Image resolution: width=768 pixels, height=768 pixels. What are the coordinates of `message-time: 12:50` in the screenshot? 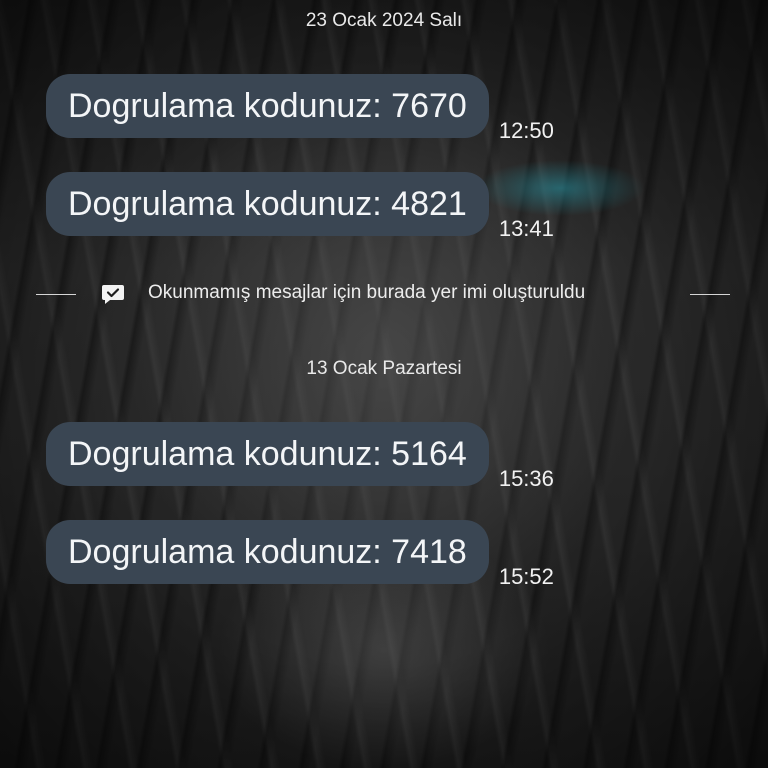 It's located at (526, 130).